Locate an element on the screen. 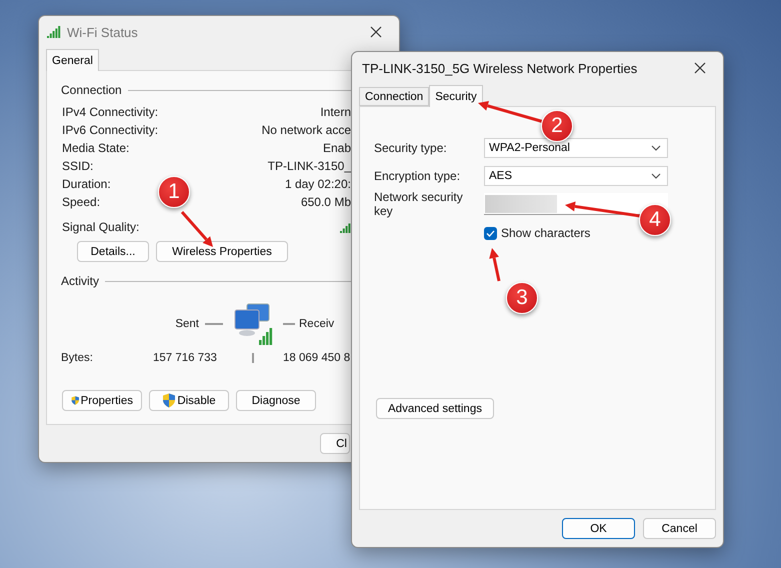 The image size is (781, 568). field-label: Security type: is located at coordinates (411, 148).